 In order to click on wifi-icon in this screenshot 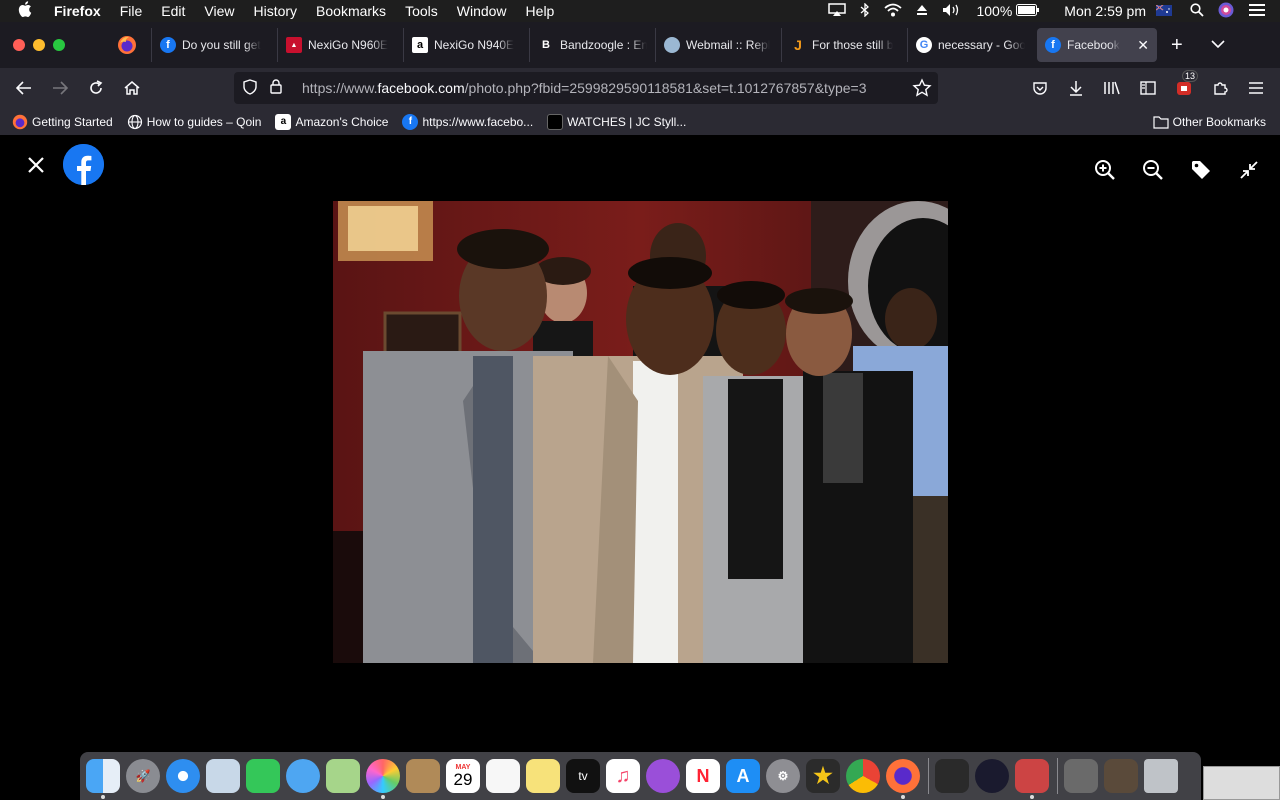, I will do `click(893, 11)`.